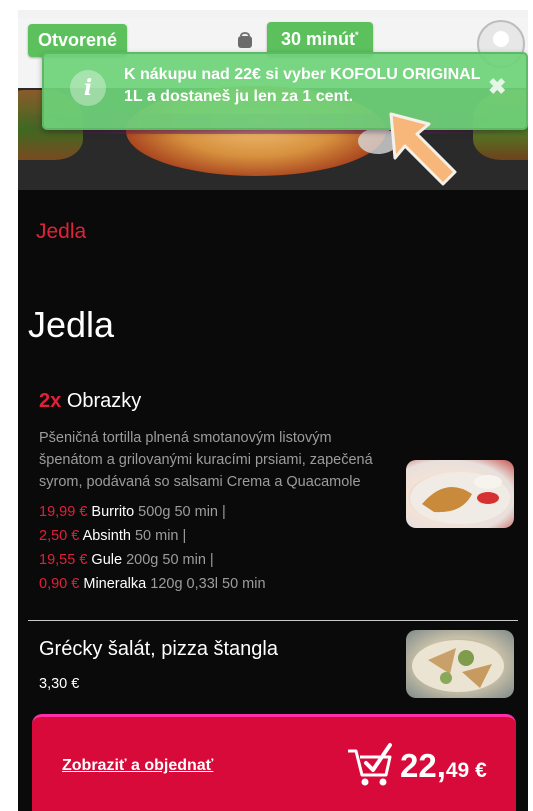 The width and height of the screenshot is (533, 811). I want to click on item-divider, so click(273, 620).